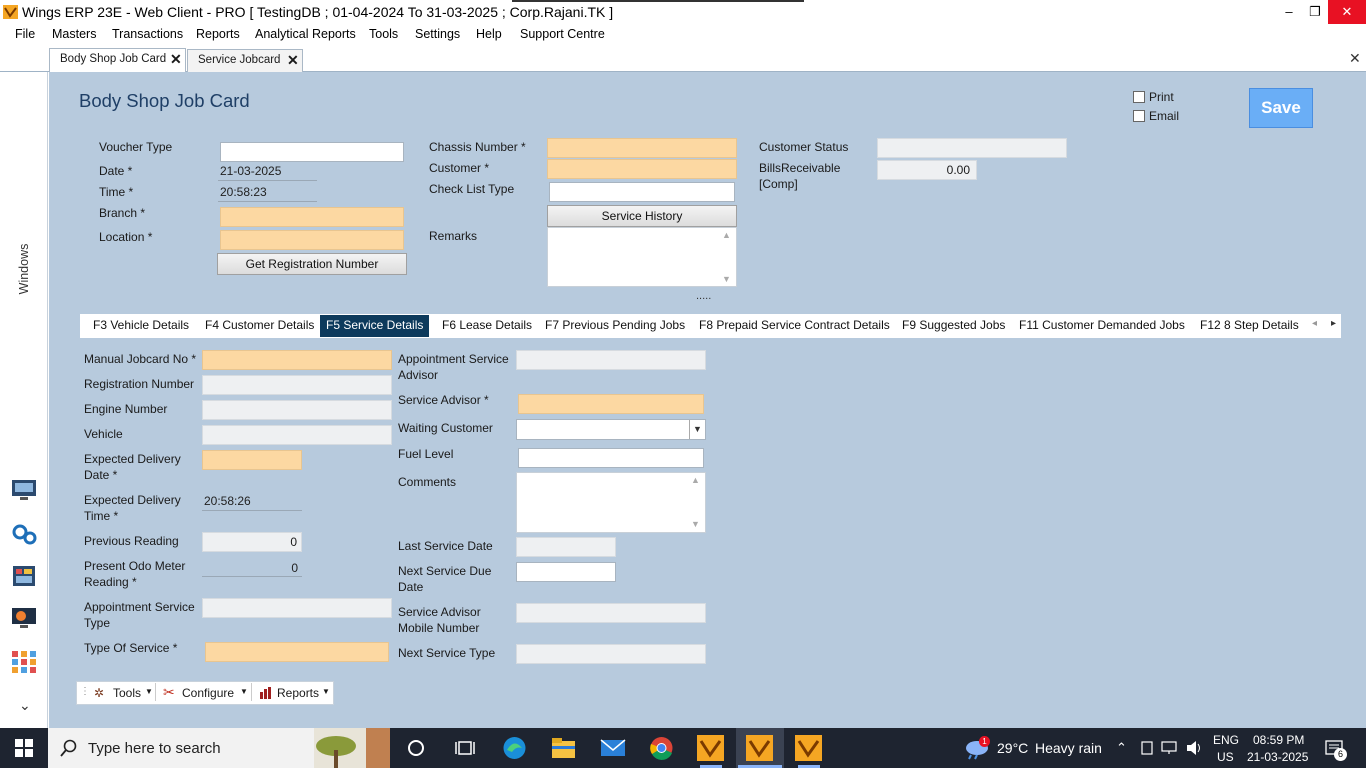  Describe the element at coordinates (611, 502) in the screenshot. I see `comments-textarea` at that location.